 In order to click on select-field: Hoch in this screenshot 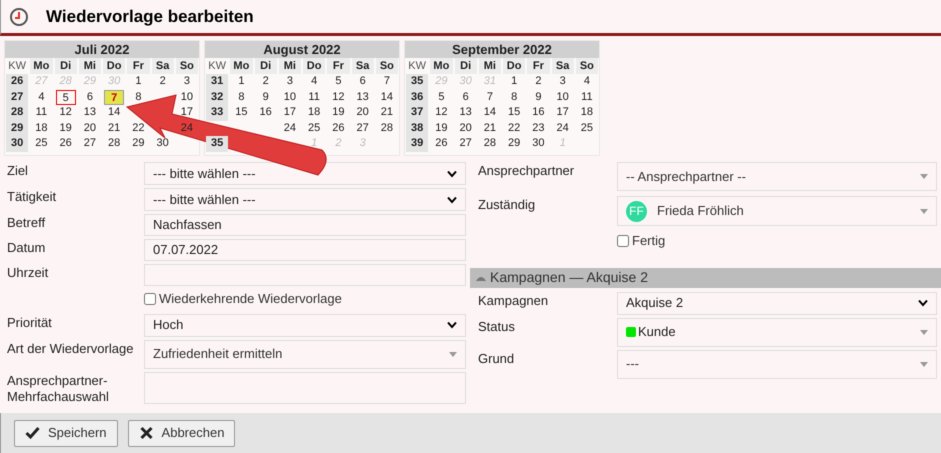, I will do `click(305, 325)`.